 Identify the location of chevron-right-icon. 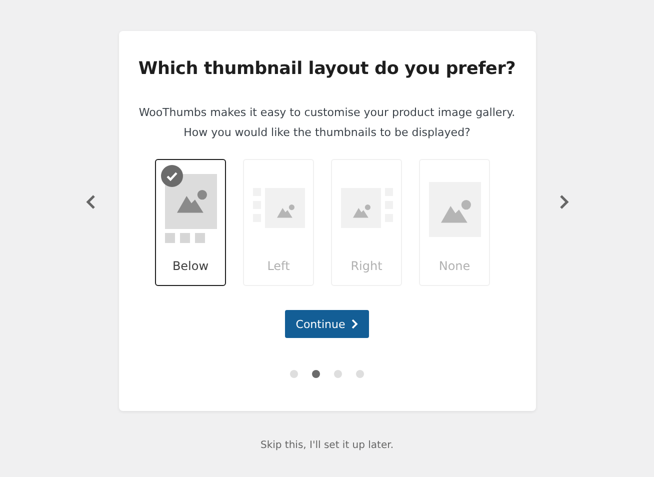
(354, 324).